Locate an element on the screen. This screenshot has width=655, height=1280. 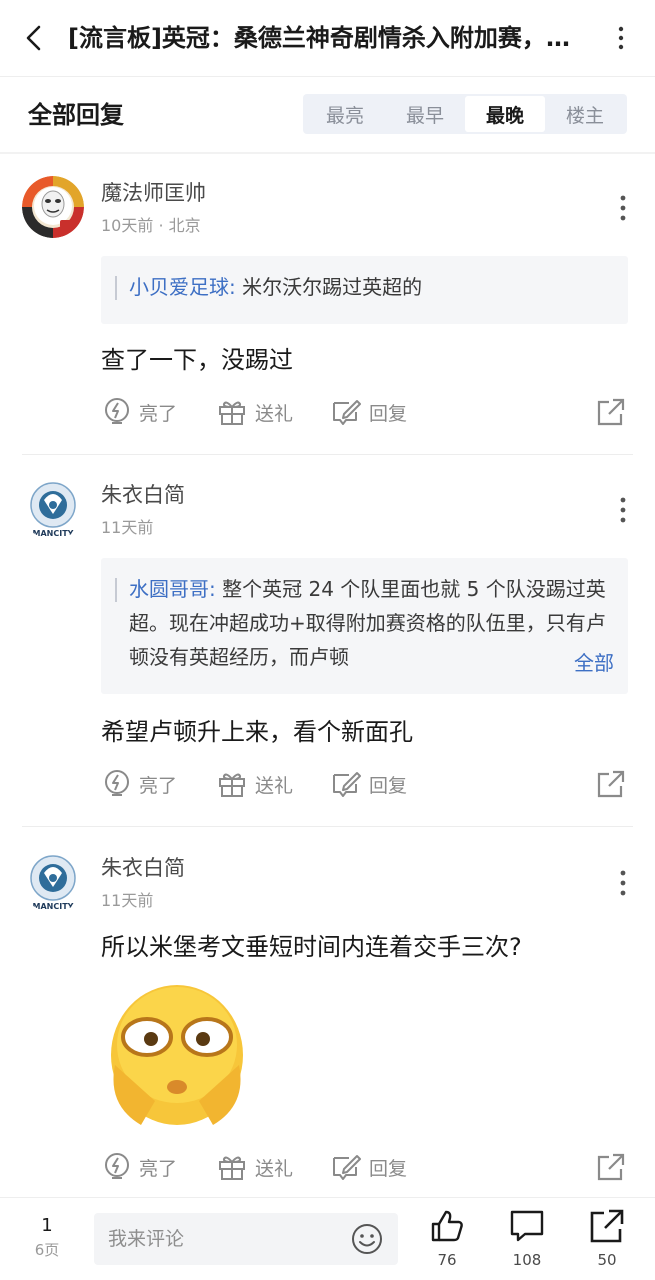
reply-content: 查了一下，没踢过 is located at coordinates (197, 360).